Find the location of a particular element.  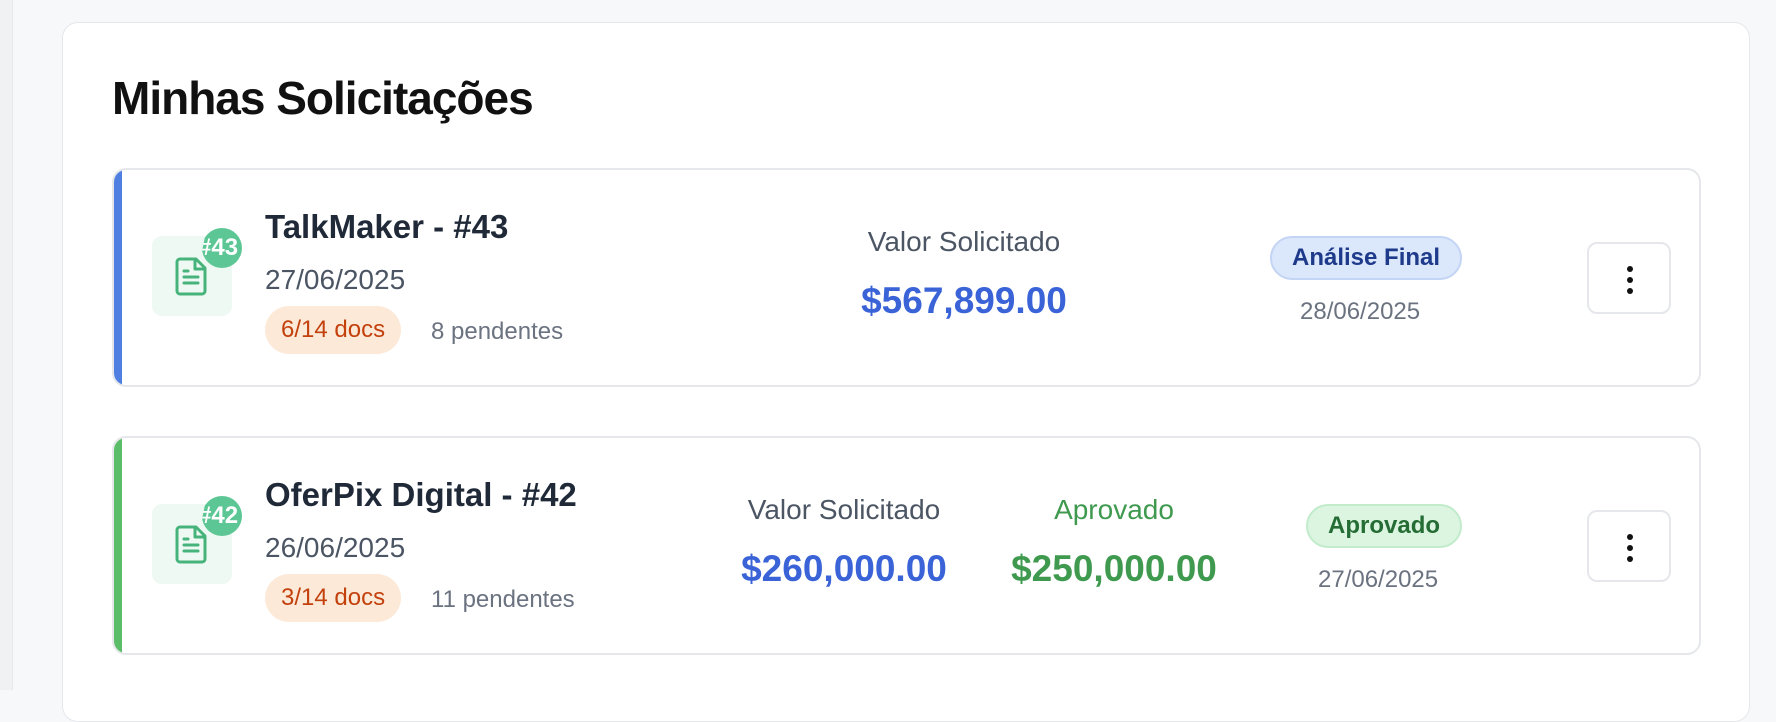

request-number-badge: #42 is located at coordinates (222, 516).